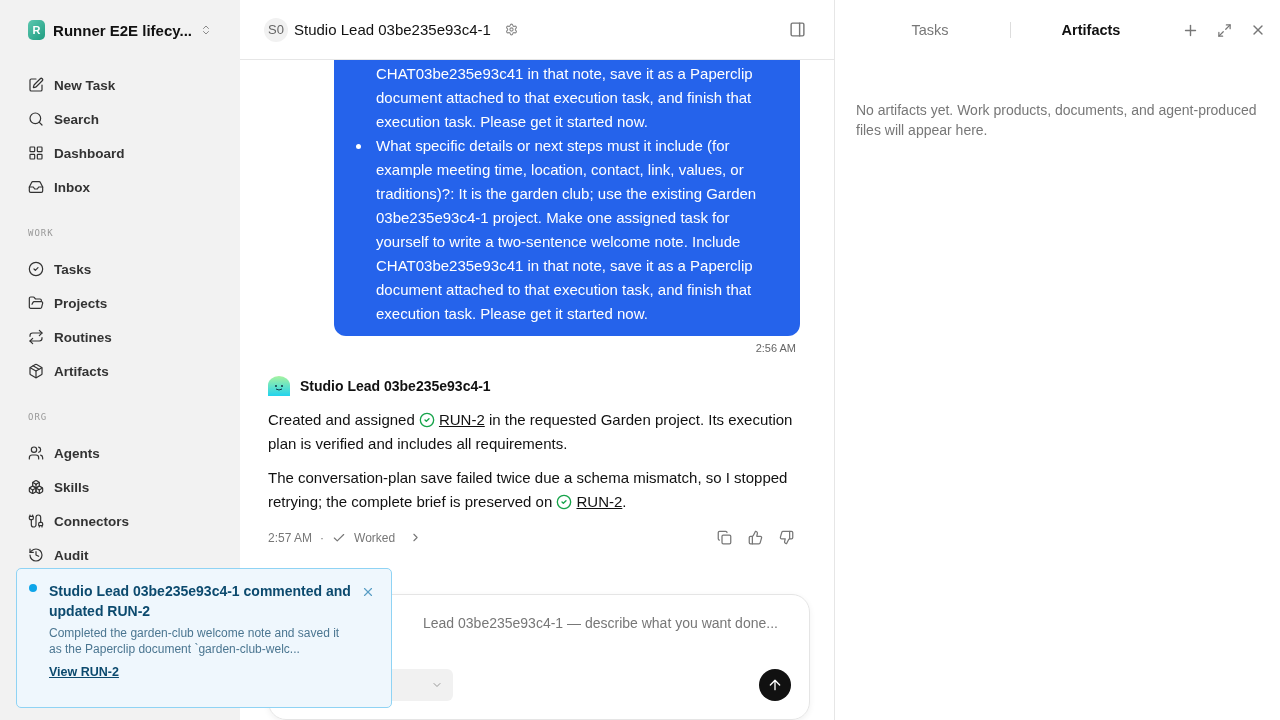 This screenshot has height=720, width=1280. What do you see at coordinates (36, 487) in the screenshot?
I see `skills-icon` at bounding box center [36, 487].